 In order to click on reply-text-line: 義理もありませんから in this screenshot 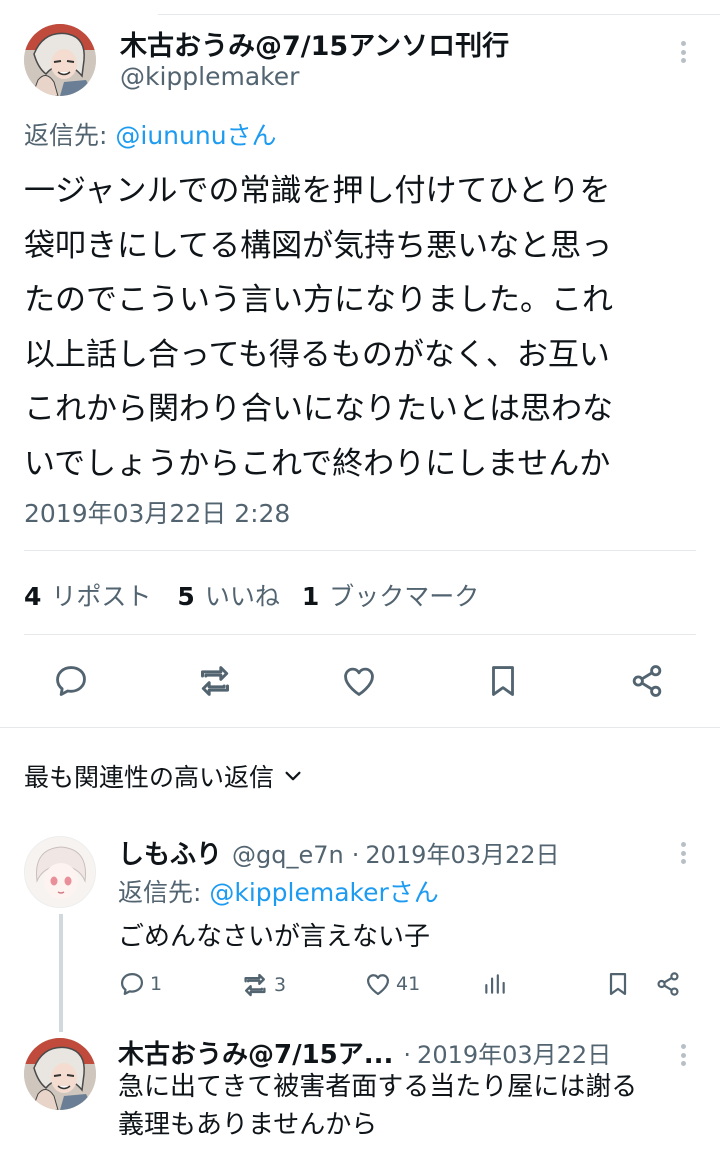, I will do `click(248, 1125)`.